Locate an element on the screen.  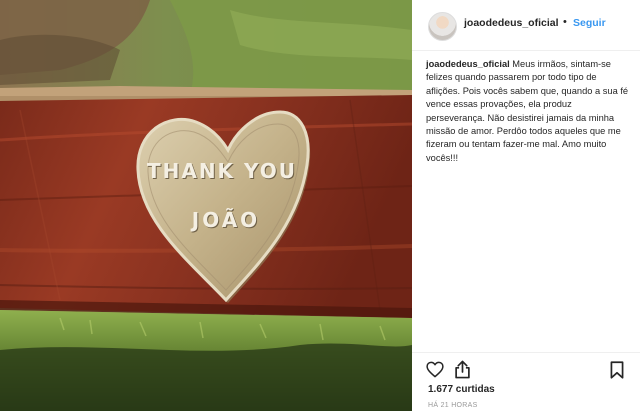
plaque-text-line2: JOÃO is located at coordinates (225, 220).